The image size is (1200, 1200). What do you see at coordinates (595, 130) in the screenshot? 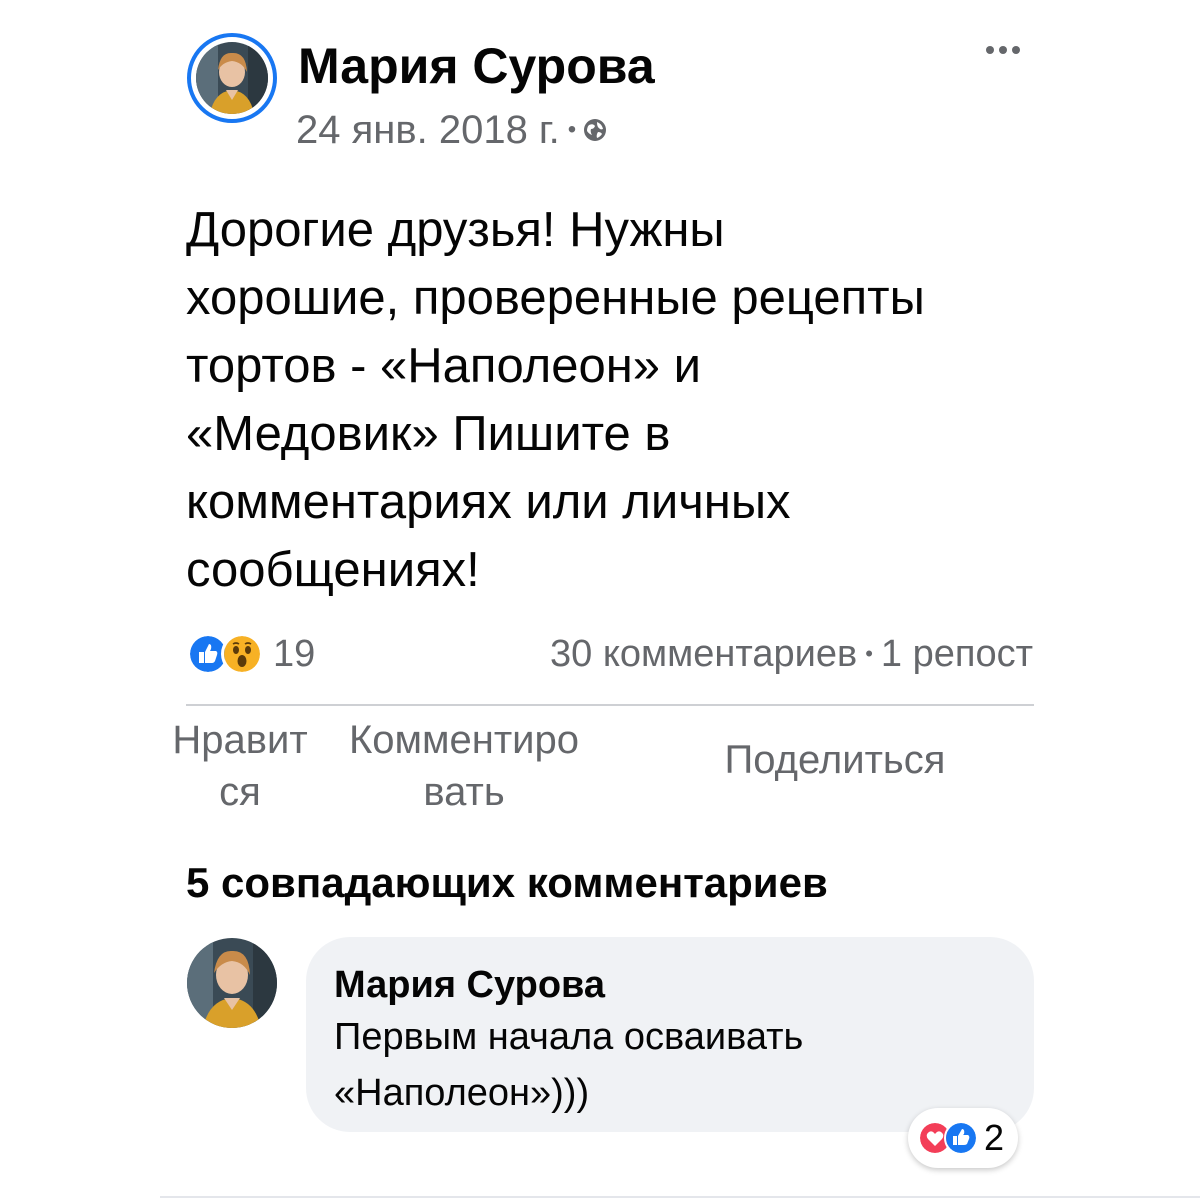
I see `globe-icon` at bounding box center [595, 130].